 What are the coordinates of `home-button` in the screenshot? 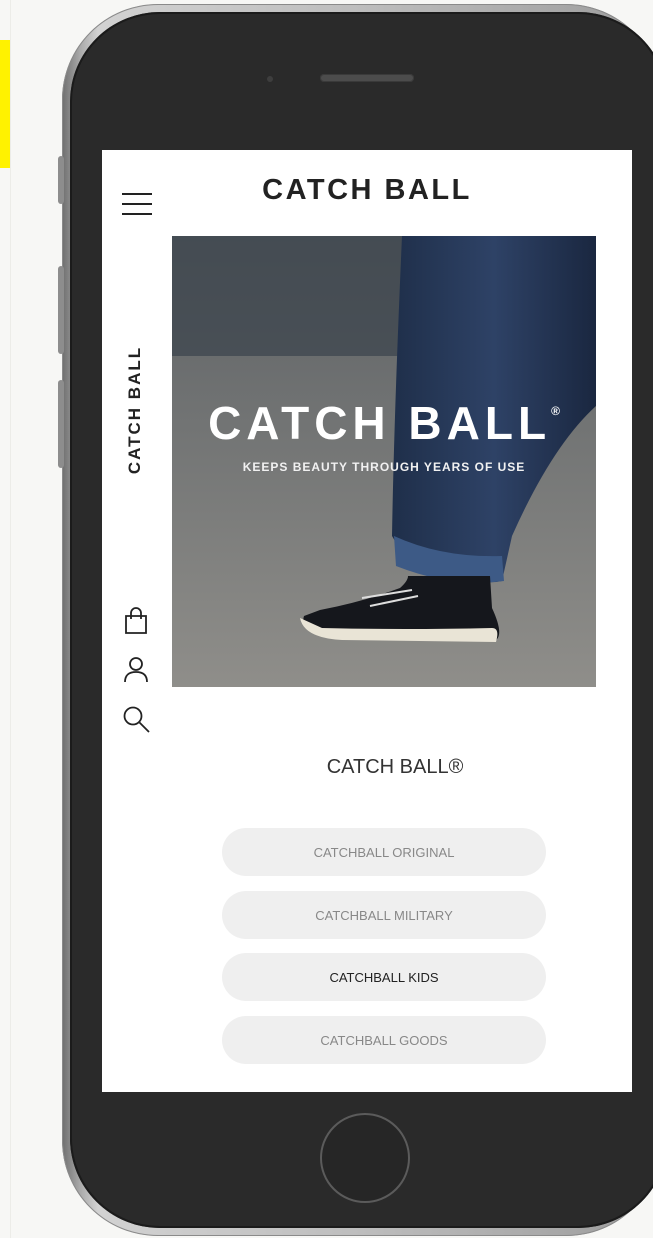 It's located at (365, 1158).